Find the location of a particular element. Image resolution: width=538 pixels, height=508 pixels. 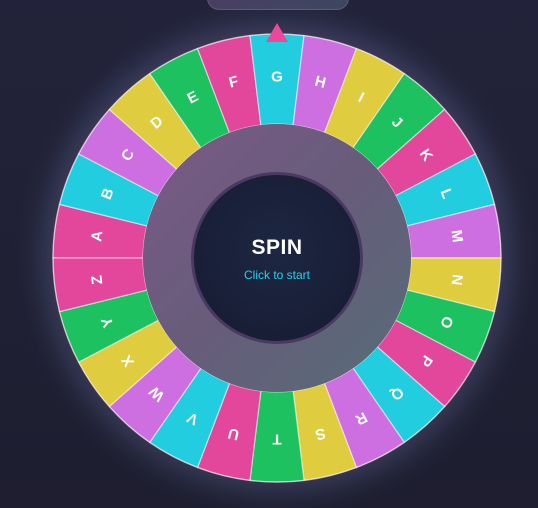

wheel-letter-g: G is located at coordinates (277, 77).